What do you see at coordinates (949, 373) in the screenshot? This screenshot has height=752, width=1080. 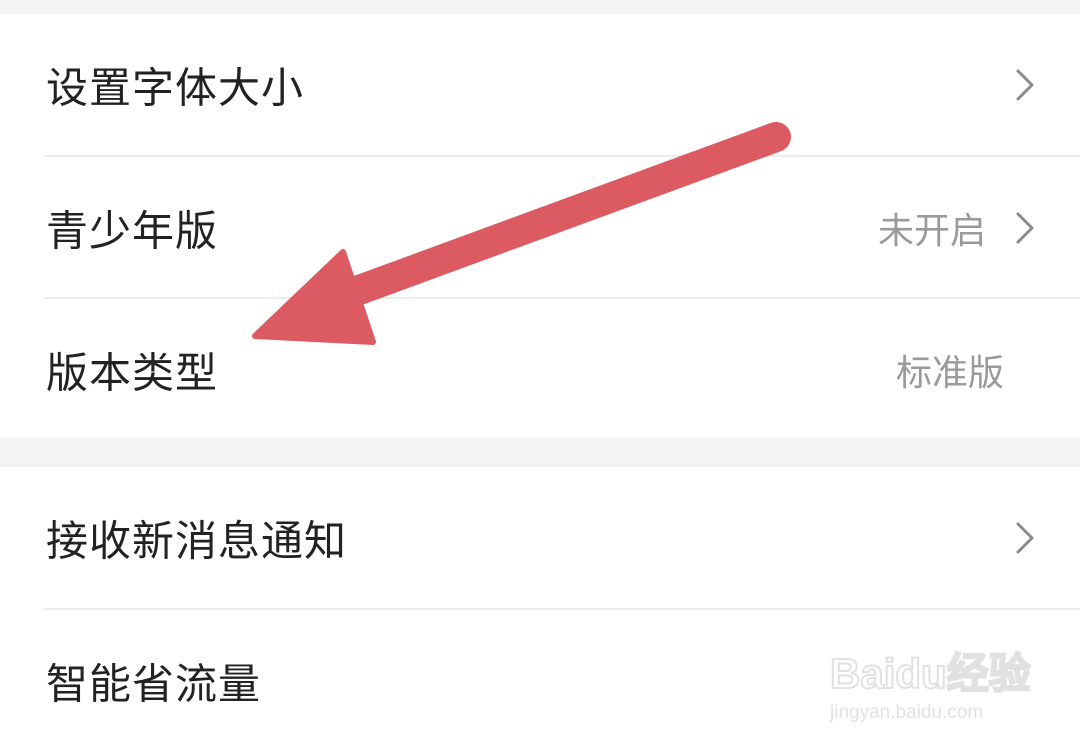 I see `setting-value: 标准版` at bounding box center [949, 373].